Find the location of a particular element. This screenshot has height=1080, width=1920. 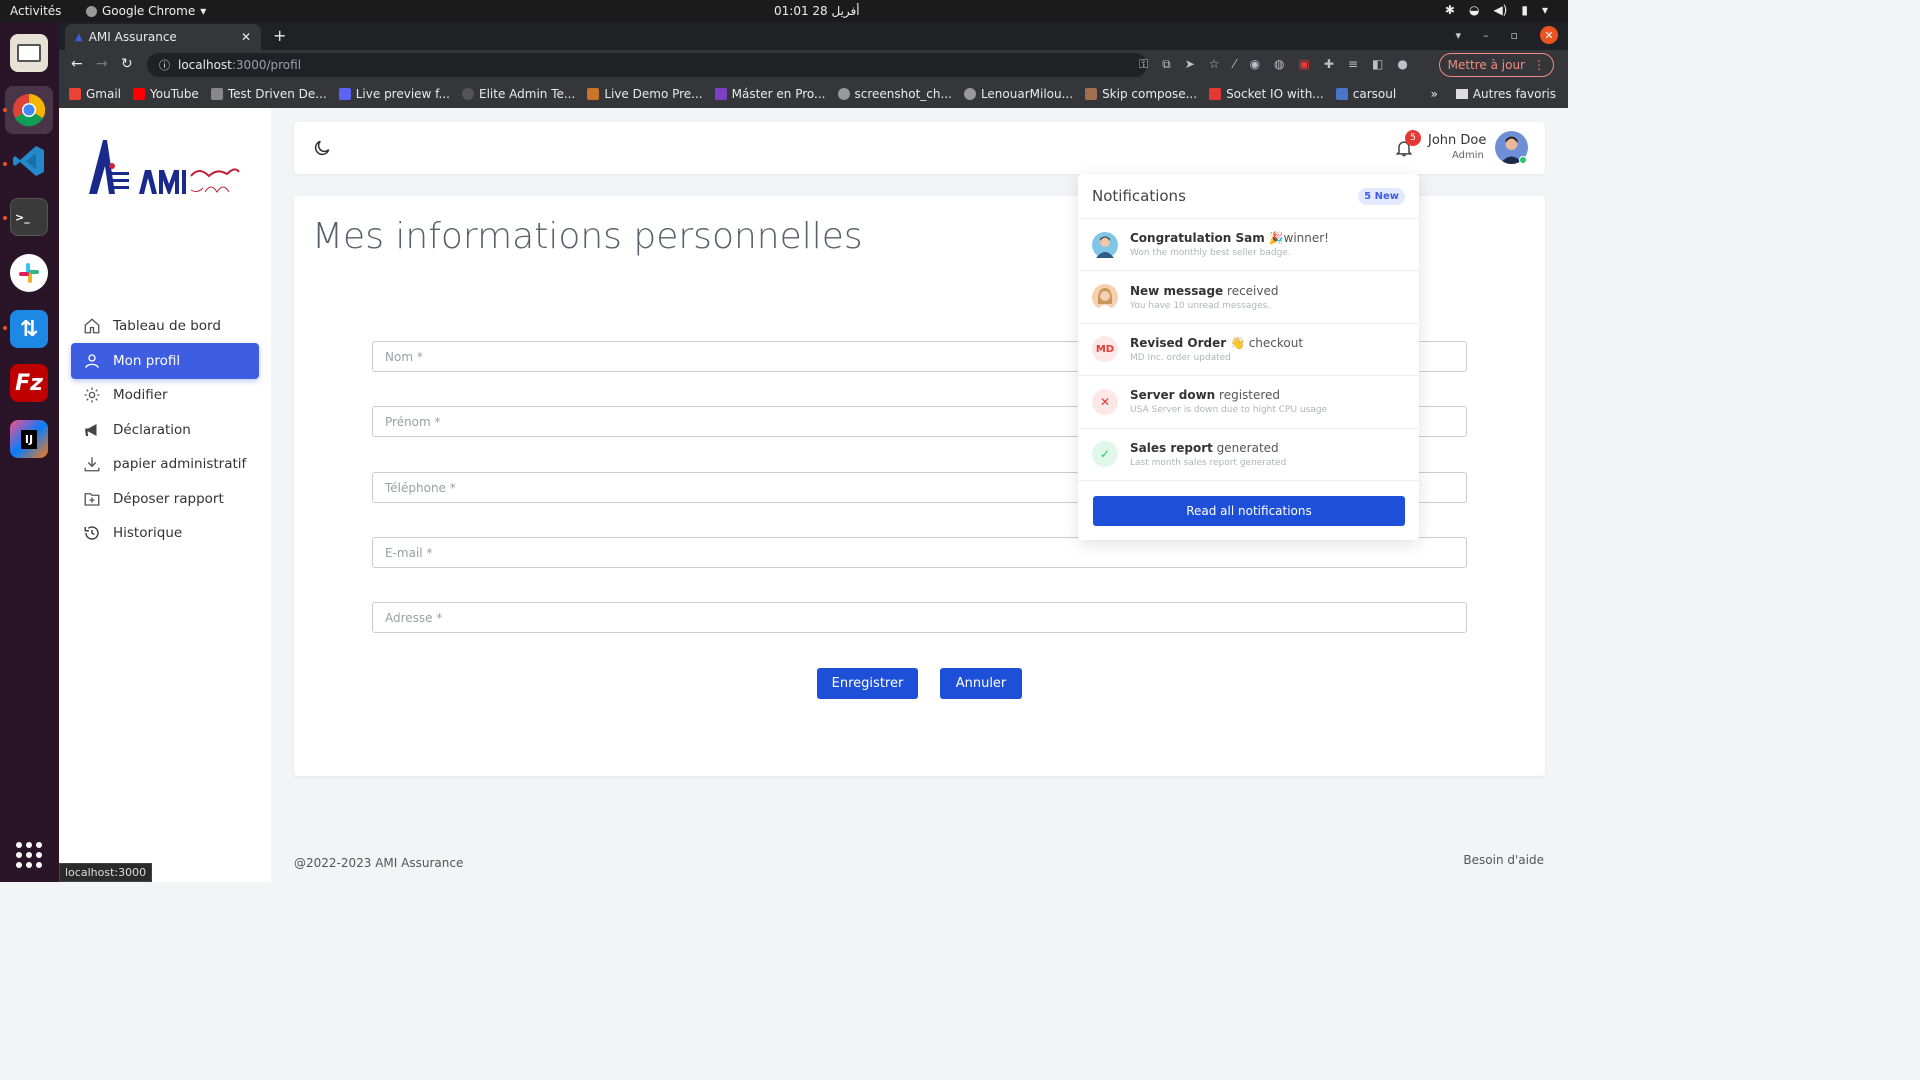

sidebar-item-label: Mon profil is located at coordinates (147, 360).